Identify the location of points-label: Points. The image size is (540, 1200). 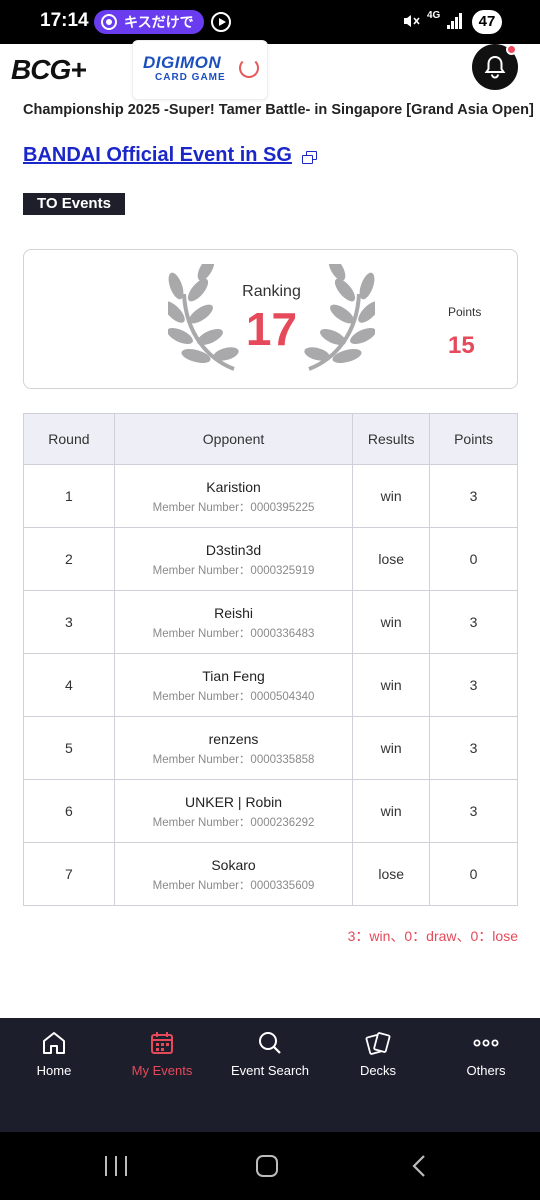
(465, 312).